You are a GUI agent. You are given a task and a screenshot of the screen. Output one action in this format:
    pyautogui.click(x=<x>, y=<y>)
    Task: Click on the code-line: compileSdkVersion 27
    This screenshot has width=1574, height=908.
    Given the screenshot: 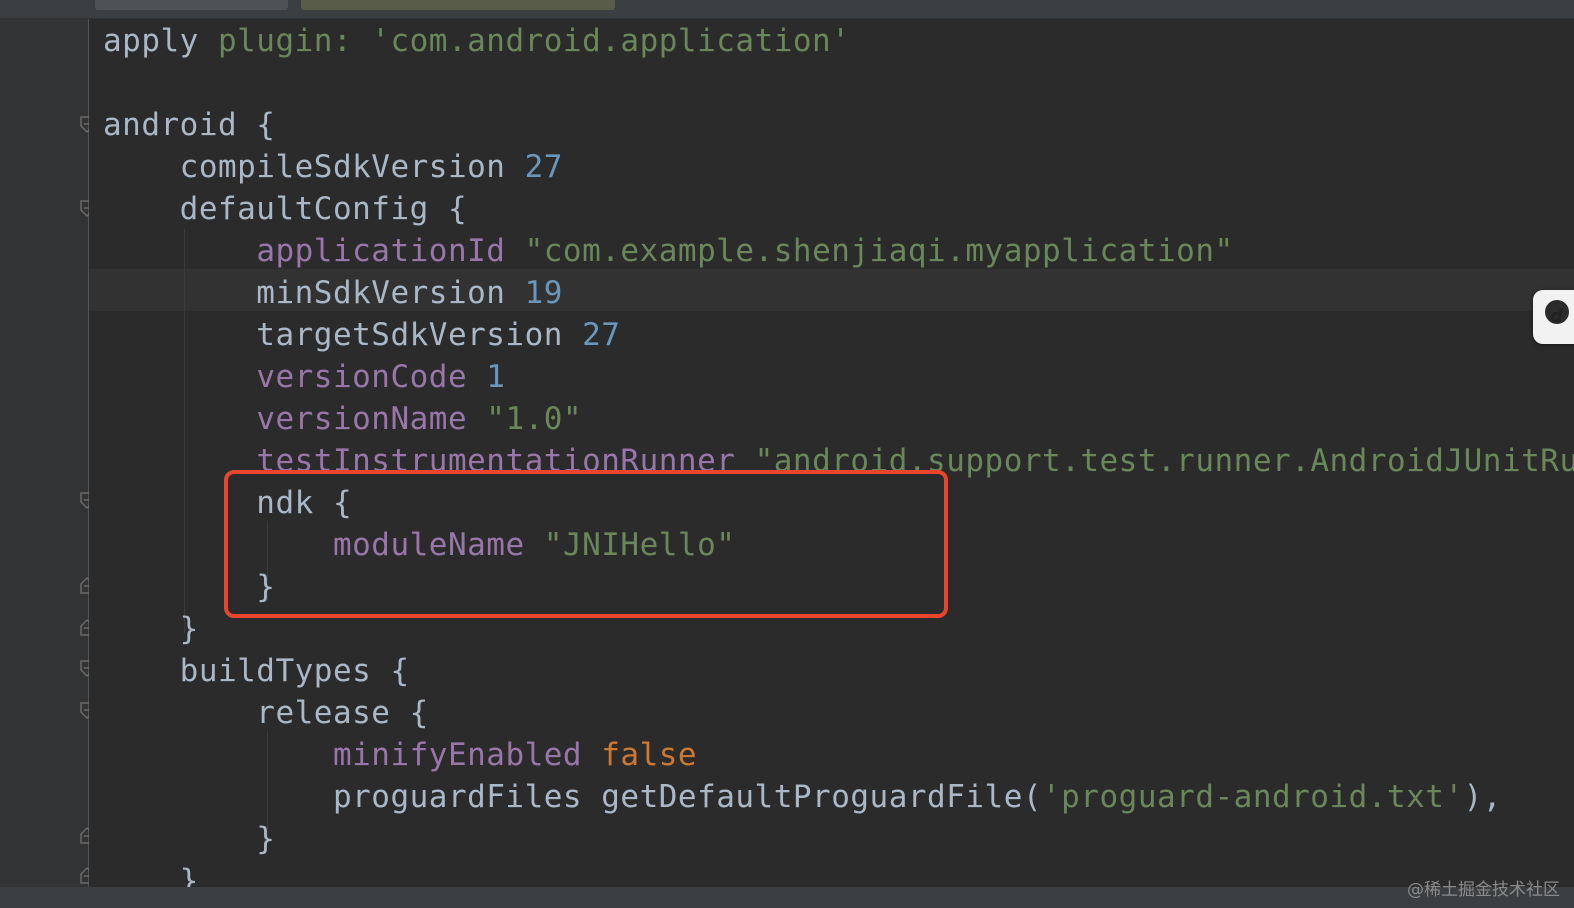 What is the action you would take?
    pyautogui.click(x=333, y=167)
    